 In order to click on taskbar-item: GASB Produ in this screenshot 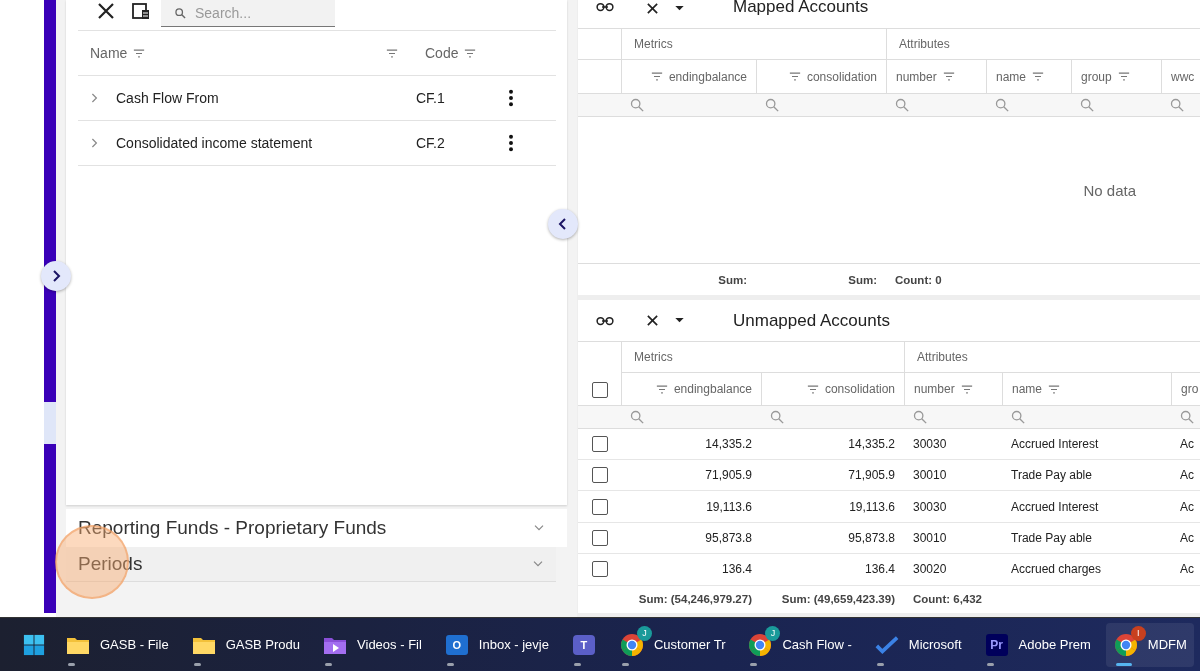, I will do `click(245, 644)`.